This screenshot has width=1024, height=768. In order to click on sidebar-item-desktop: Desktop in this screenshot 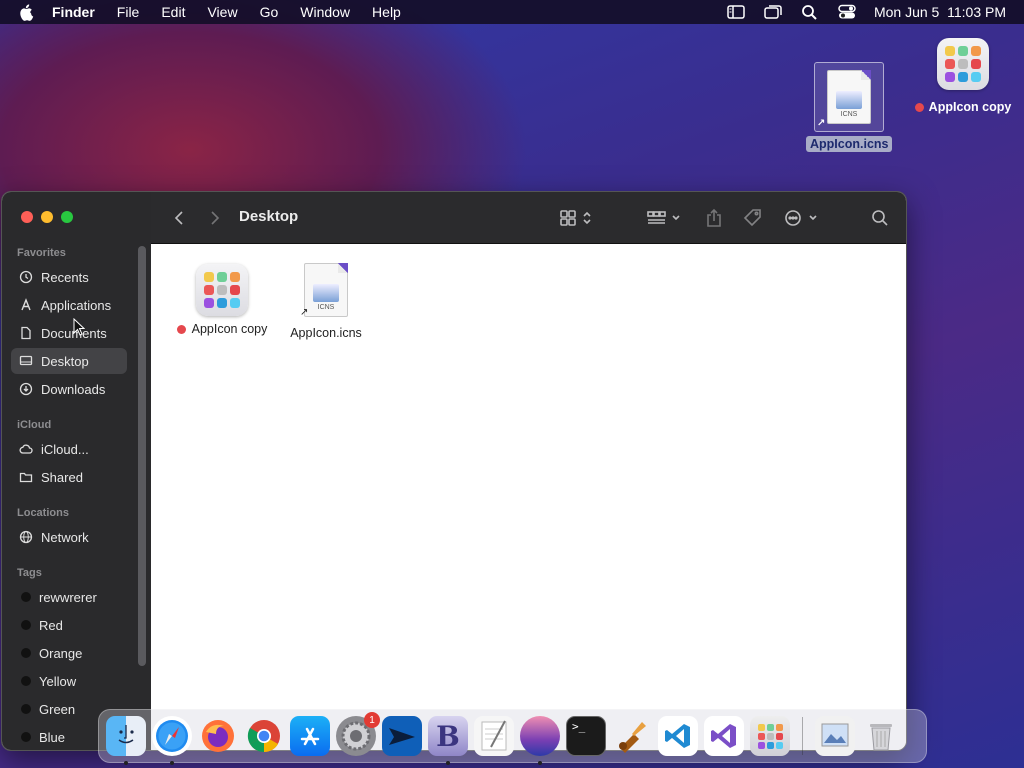, I will do `click(69, 361)`.